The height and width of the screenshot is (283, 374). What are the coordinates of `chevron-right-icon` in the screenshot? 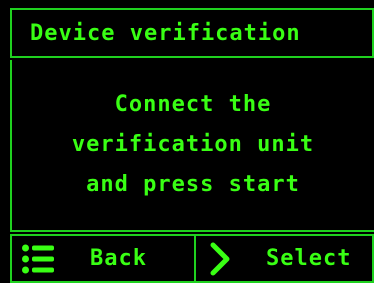 It's located at (221, 259).